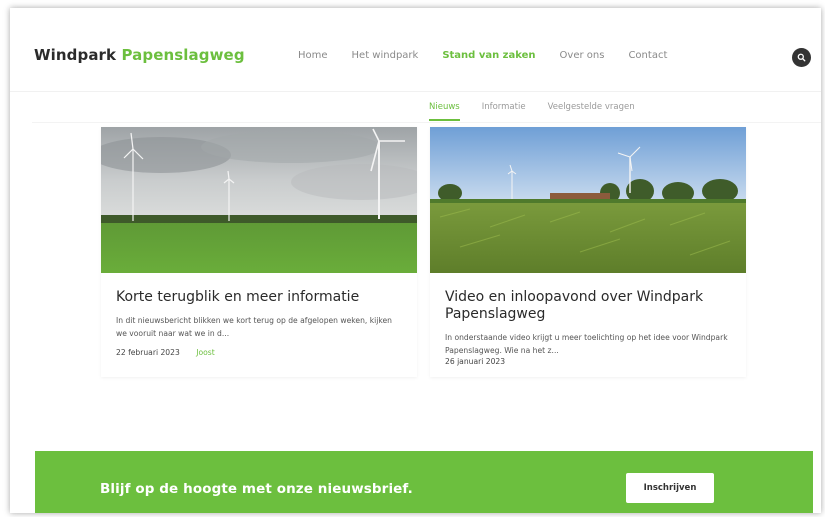 The height and width of the screenshot is (517, 825). What do you see at coordinates (259, 297) in the screenshot?
I see `news-card-title: Korte terugblik en meer informatie` at bounding box center [259, 297].